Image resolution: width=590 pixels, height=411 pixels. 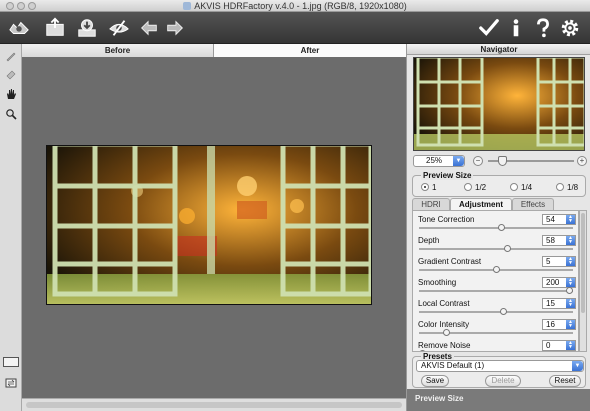 What do you see at coordinates (559, 303) in the screenshot?
I see `param-value-field: 15 ▲ ▼` at bounding box center [559, 303].